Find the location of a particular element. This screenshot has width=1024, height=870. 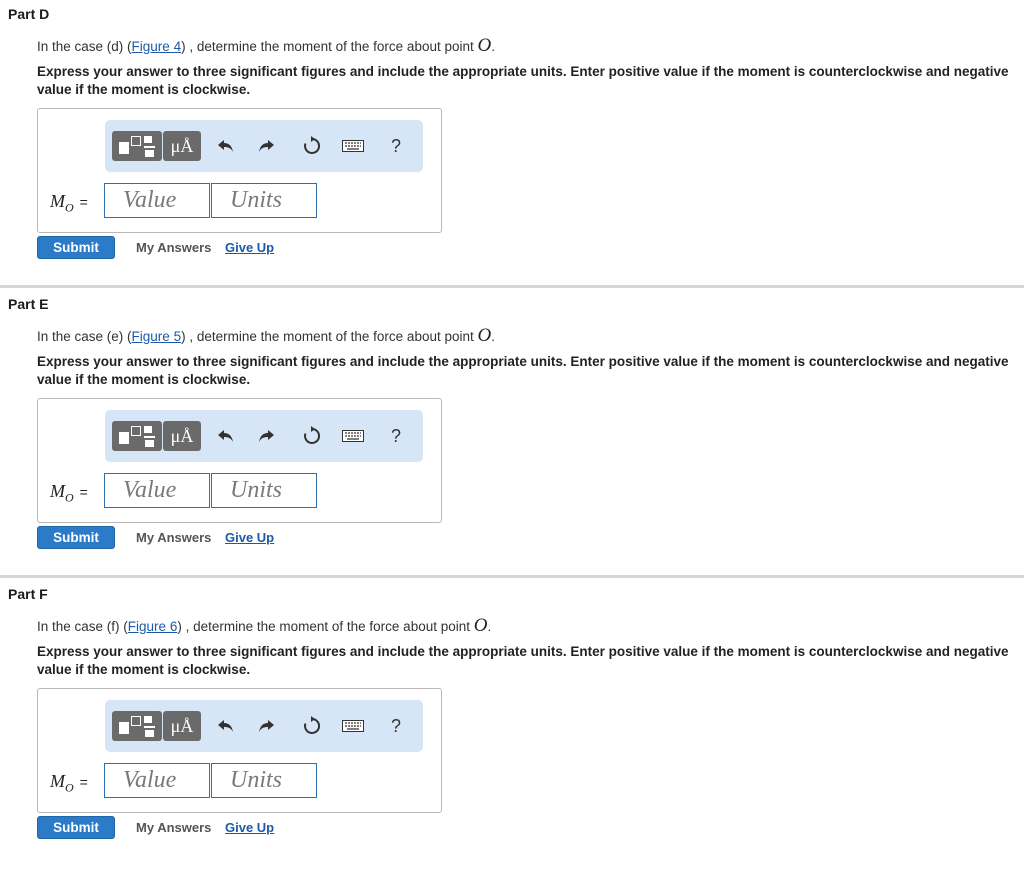

figure-link: Figure 6 is located at coordinates (153, 626).